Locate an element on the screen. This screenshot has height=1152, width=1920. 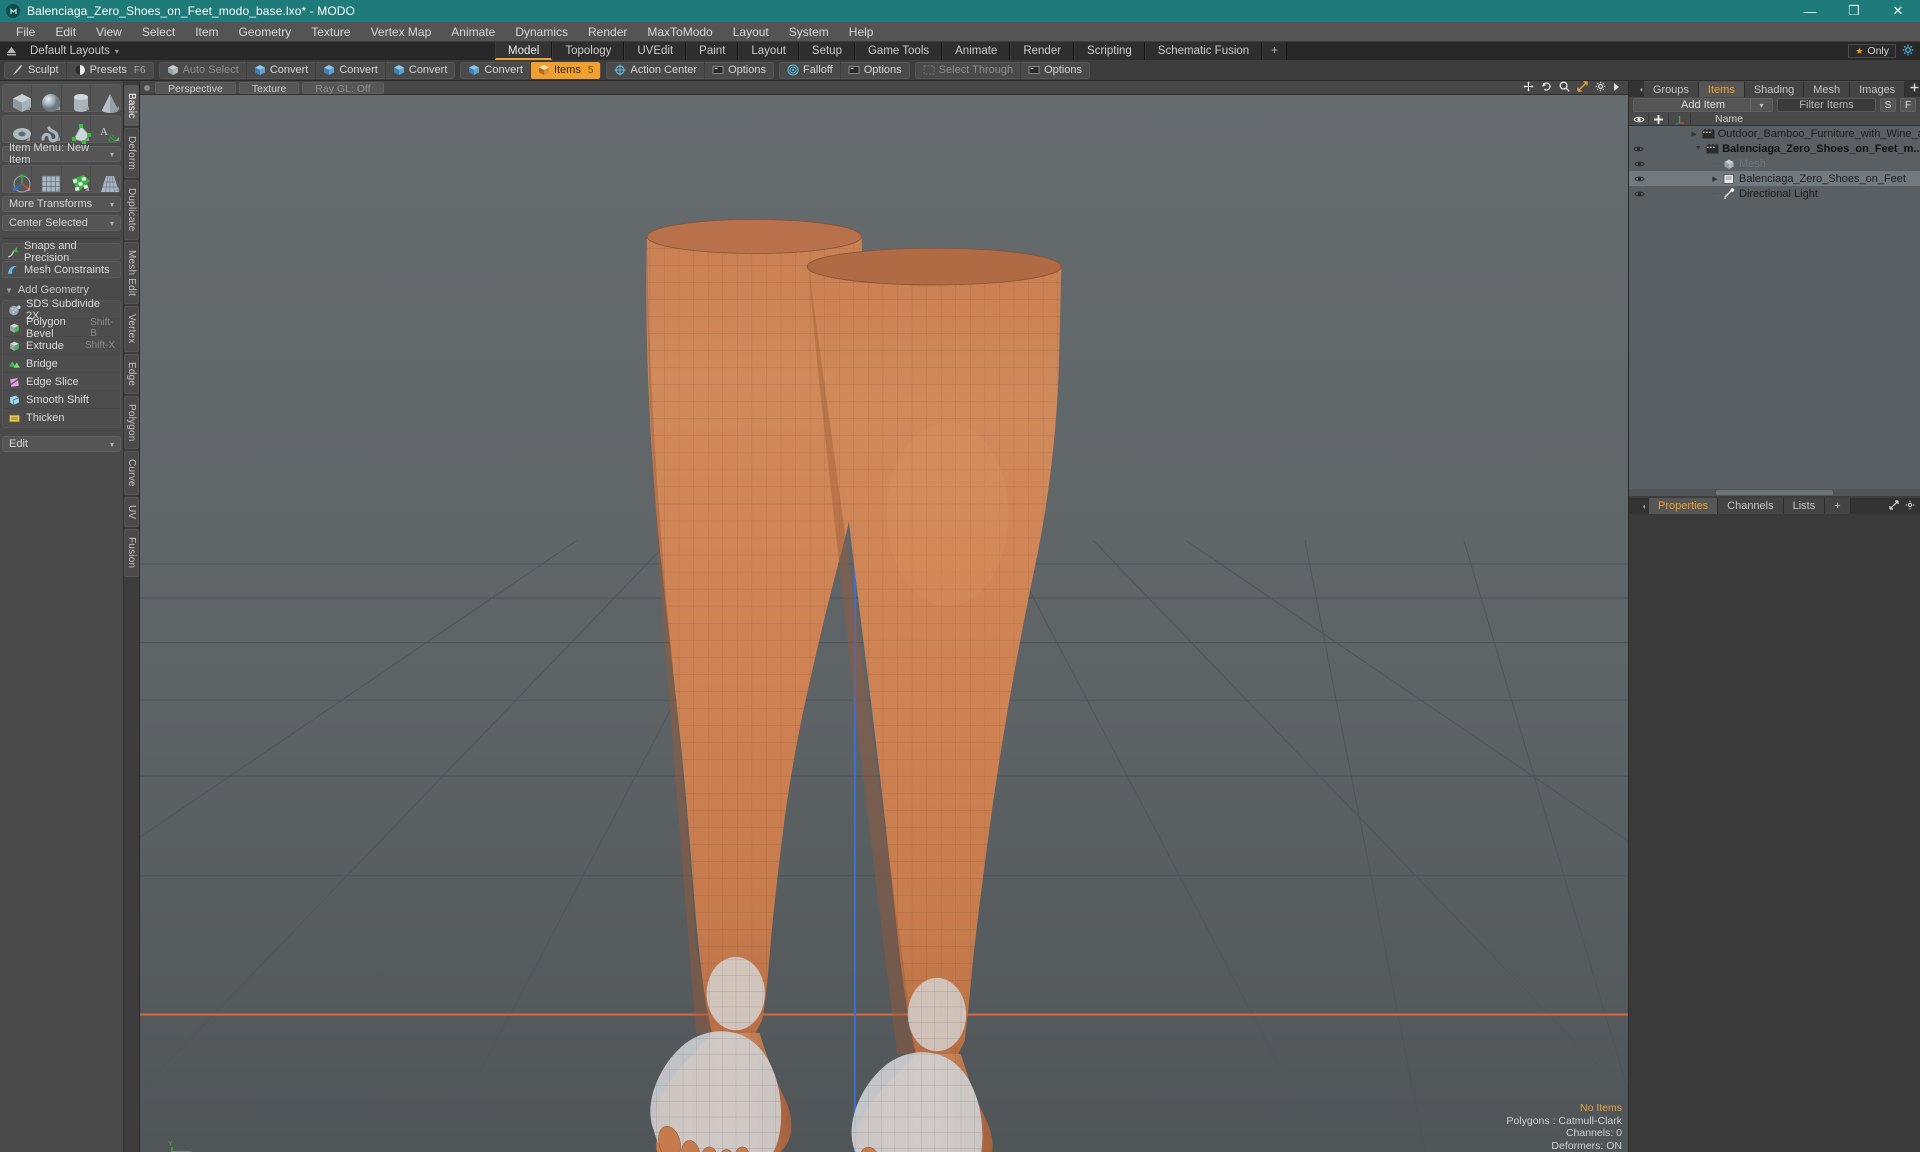
menu-item-file: File is located at coordinates (25, 32).